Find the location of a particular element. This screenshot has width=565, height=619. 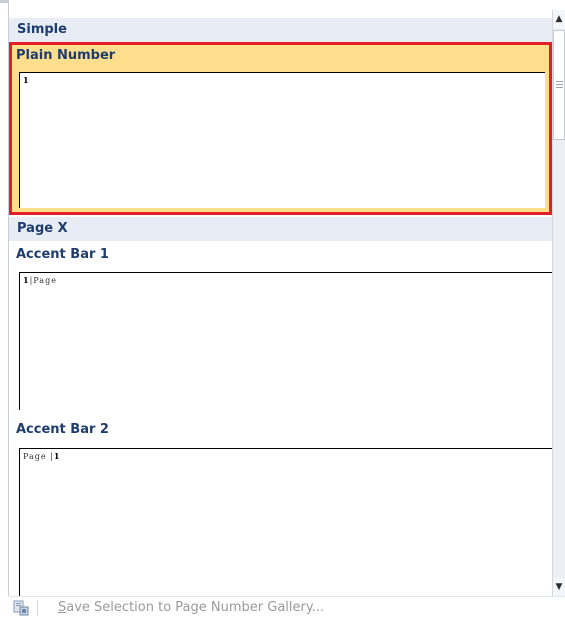

scroll-down-button: ▼ is located at coordinates (559, 587).